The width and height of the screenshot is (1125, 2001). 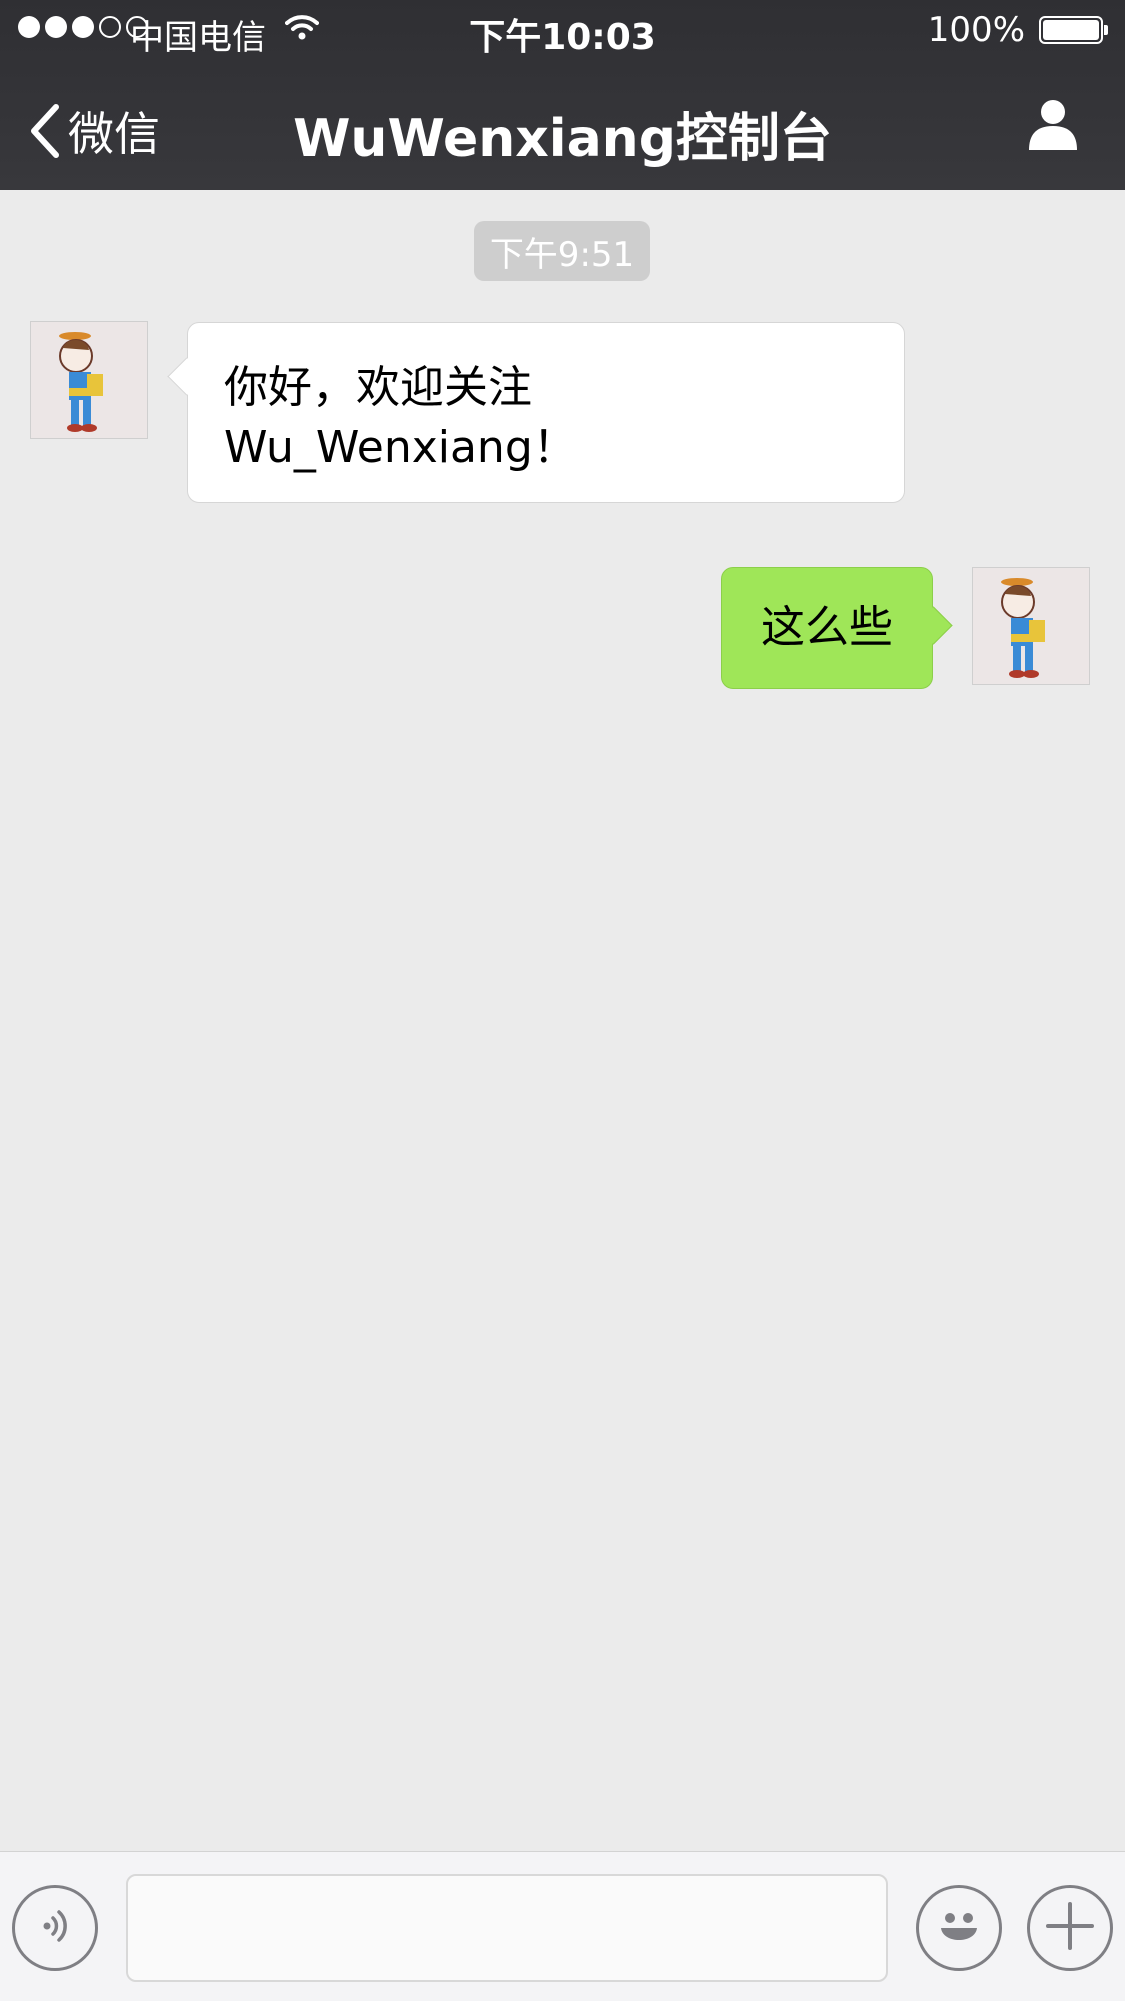 What do you see at coordinates (562, 30) in the screenshot?
I see `status-bar: 中国电信 下午10:03 100%` at bounding box center [562, 30].